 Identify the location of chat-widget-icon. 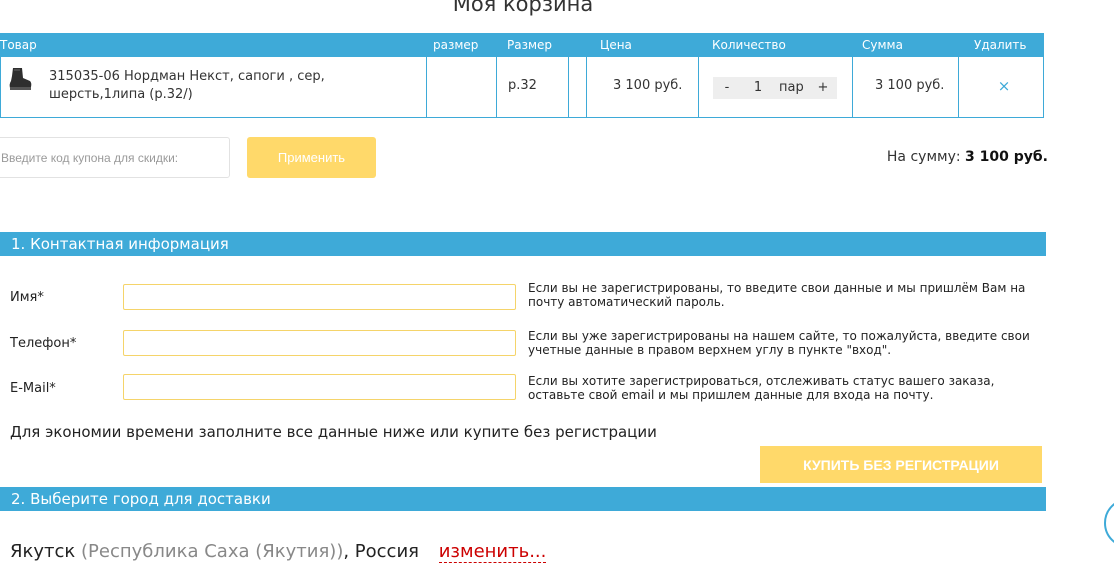
(1109, 523).